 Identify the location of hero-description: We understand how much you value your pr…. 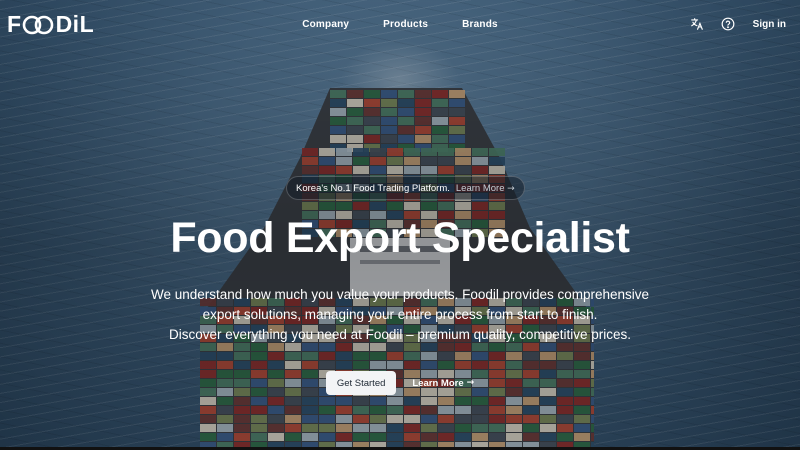
(400, 315).